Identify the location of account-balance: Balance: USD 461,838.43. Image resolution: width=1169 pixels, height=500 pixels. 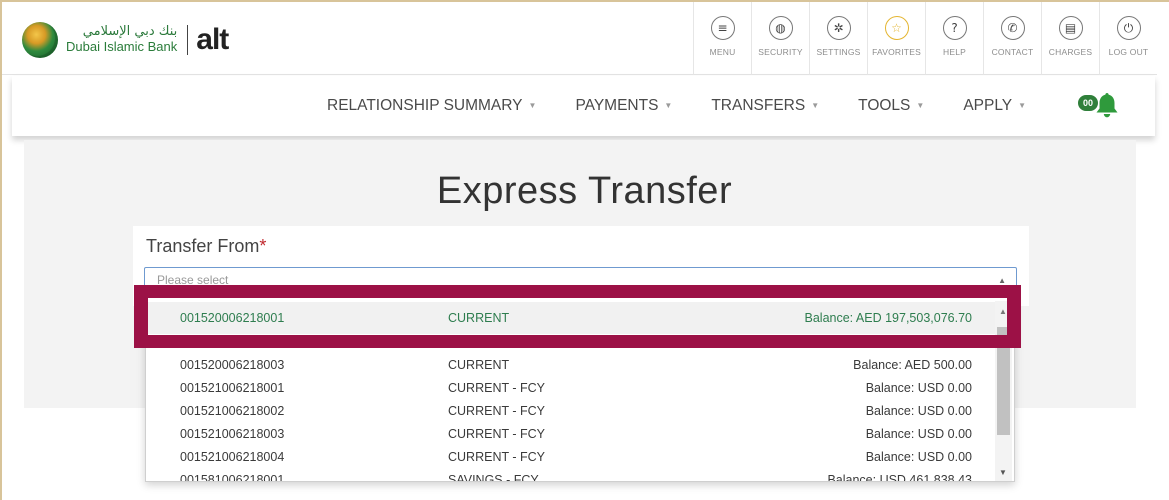
(899, 477).